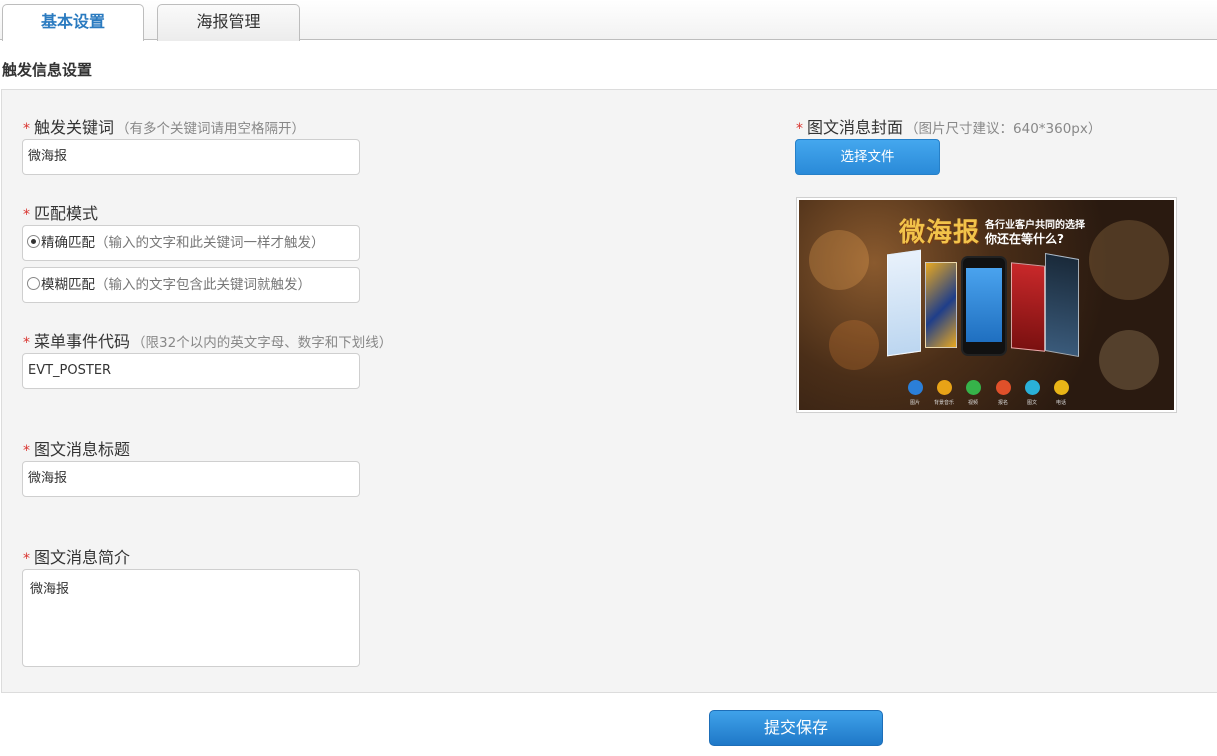 Image resolution: width=1217 pixels, height=756 pixels. What do you see at coordinates (210, 243) in the screenshot?
I see `match-exact-hint: （输入的文字和此关键词一样才触发）` at bounding box center [210, 243].